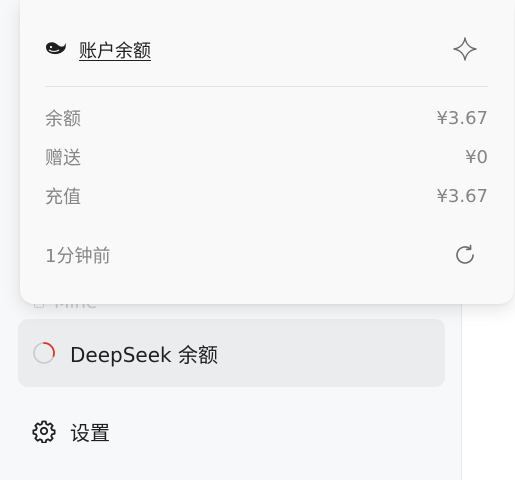 The image size is (515, 480). I want to click on granted-row: 赠送 ¥0, so click(266, 157).